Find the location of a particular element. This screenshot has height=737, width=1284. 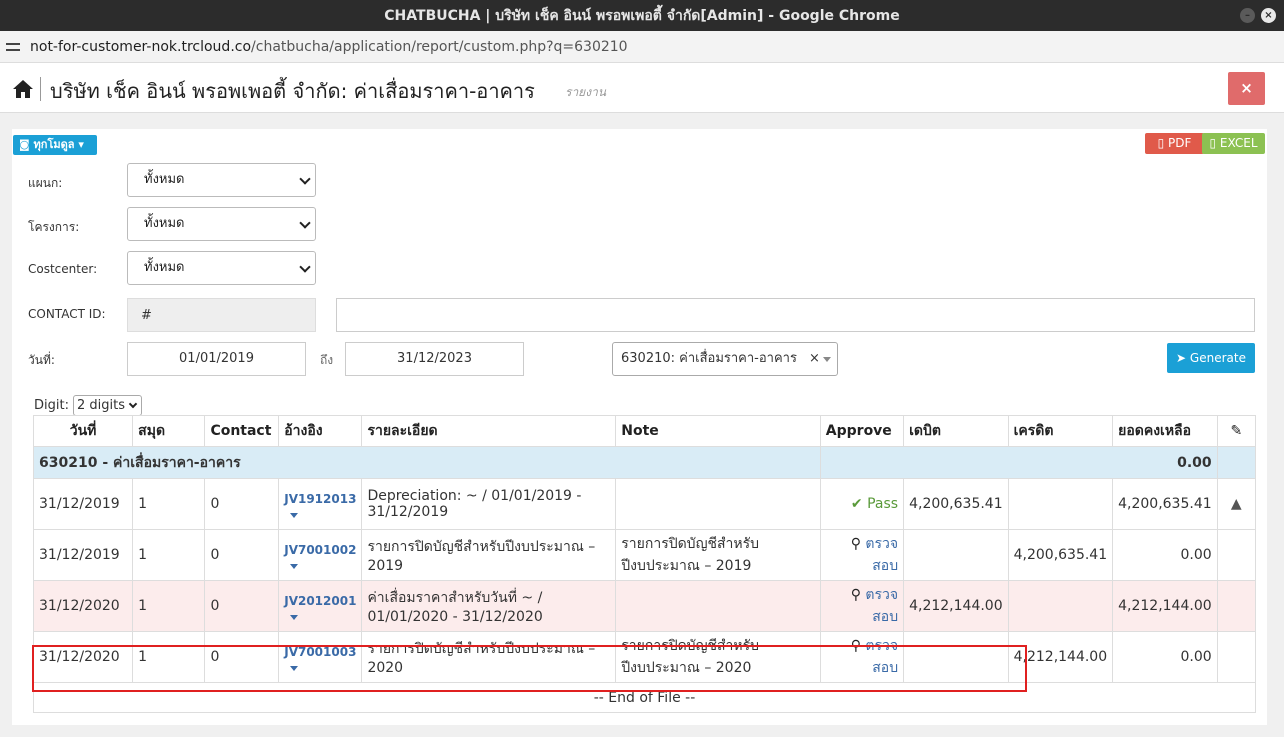

row-ref-cell: JV1912013 is located at coordinates (320, 504).